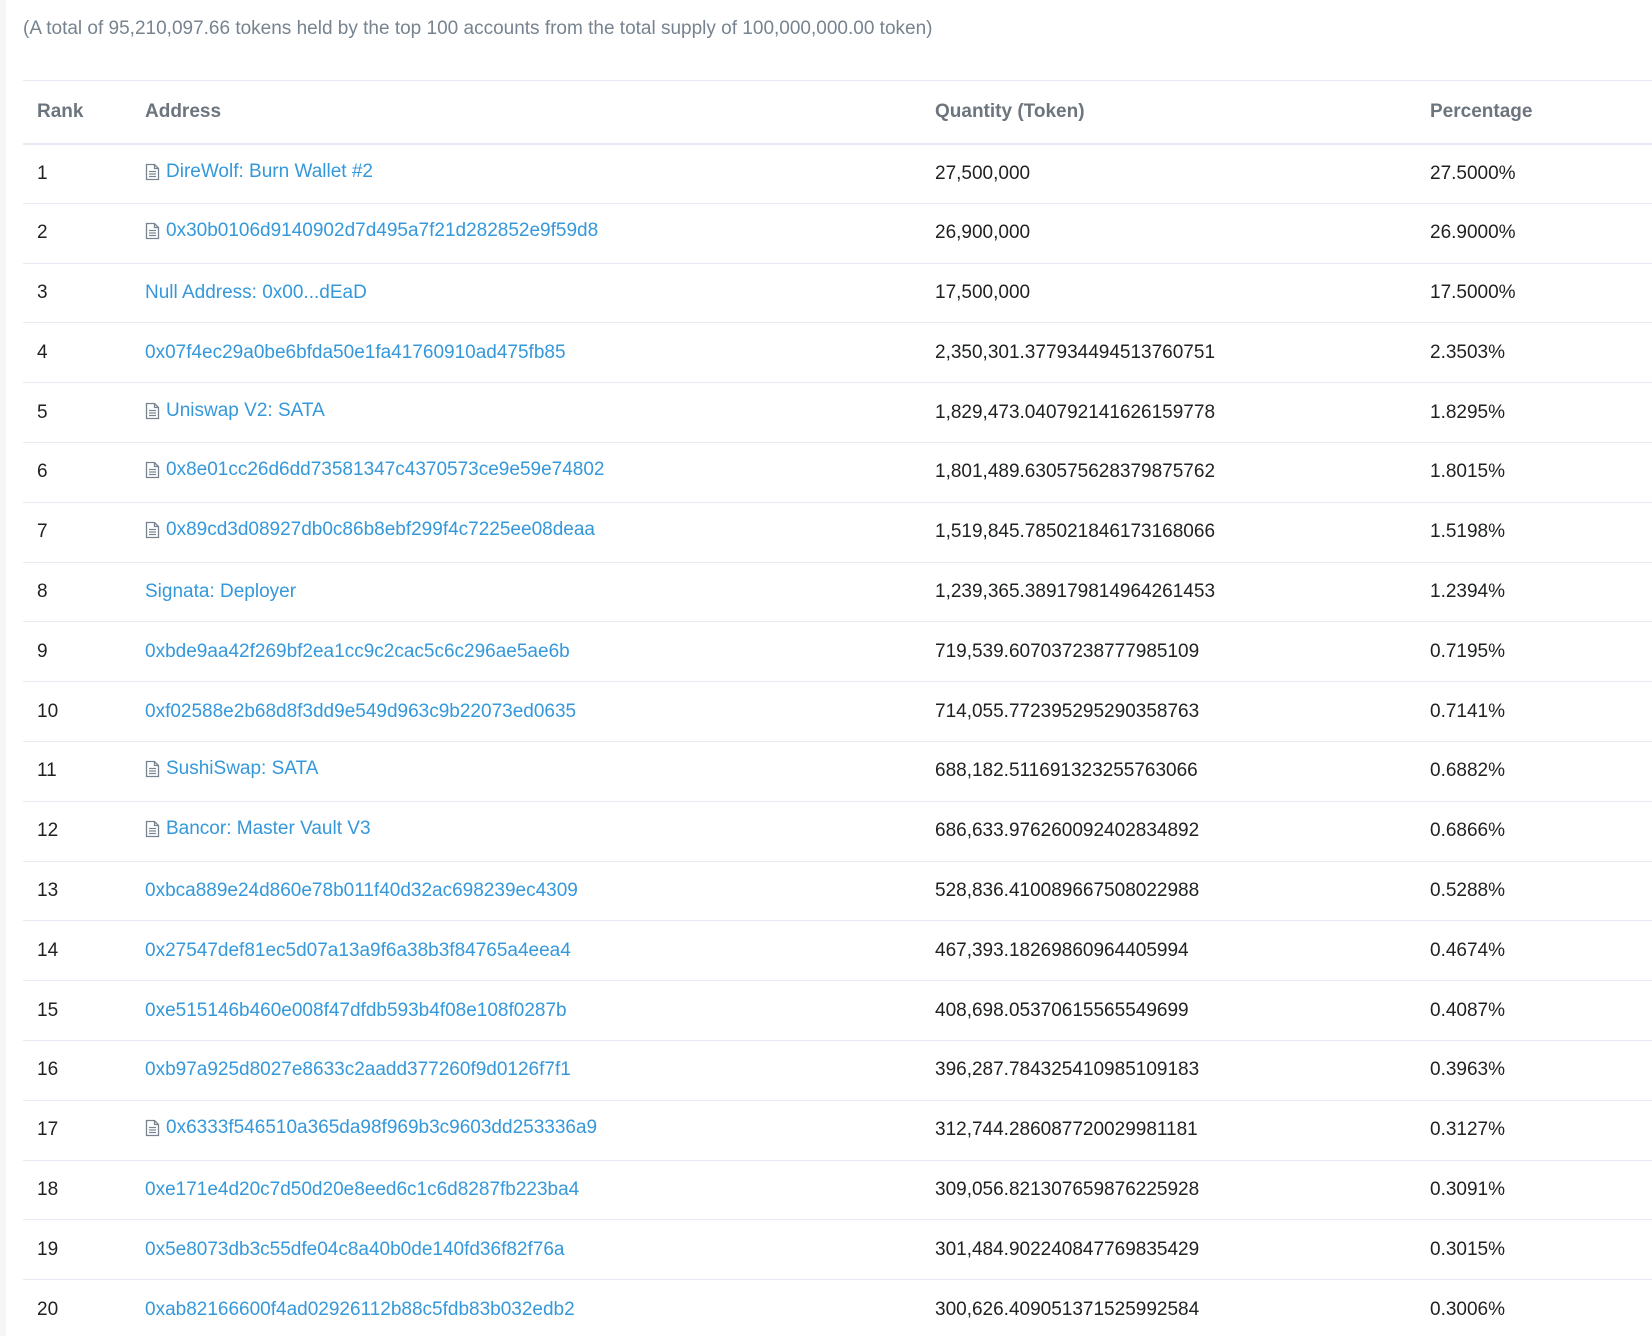  Describe the element at coordinates (1468, 352) in the screenshot. I see `percentage-cell: 2.3503%` at that location.